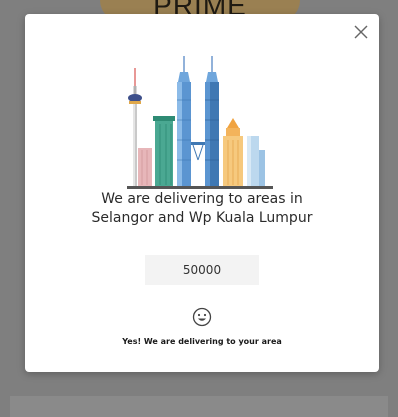 Image resolution: width=398 pixels, height=417 pixels. I want to click on orange-building, so click(233, 152).